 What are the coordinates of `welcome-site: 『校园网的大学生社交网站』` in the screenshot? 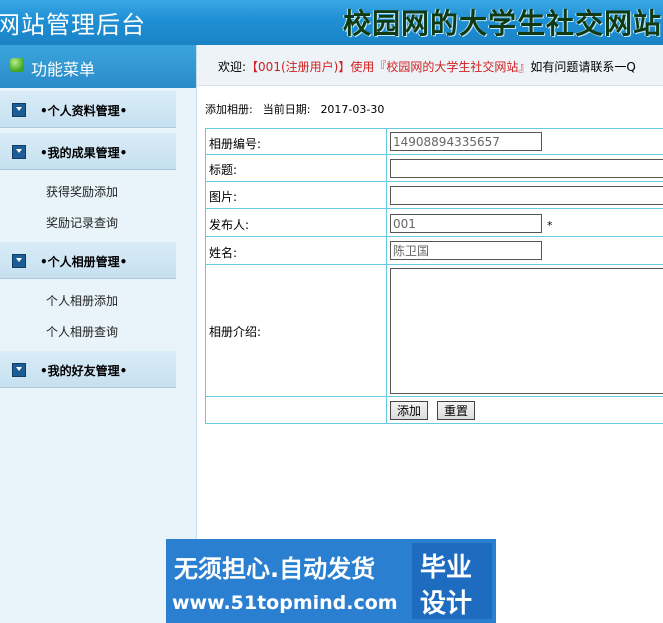 It's located at (452, 67).